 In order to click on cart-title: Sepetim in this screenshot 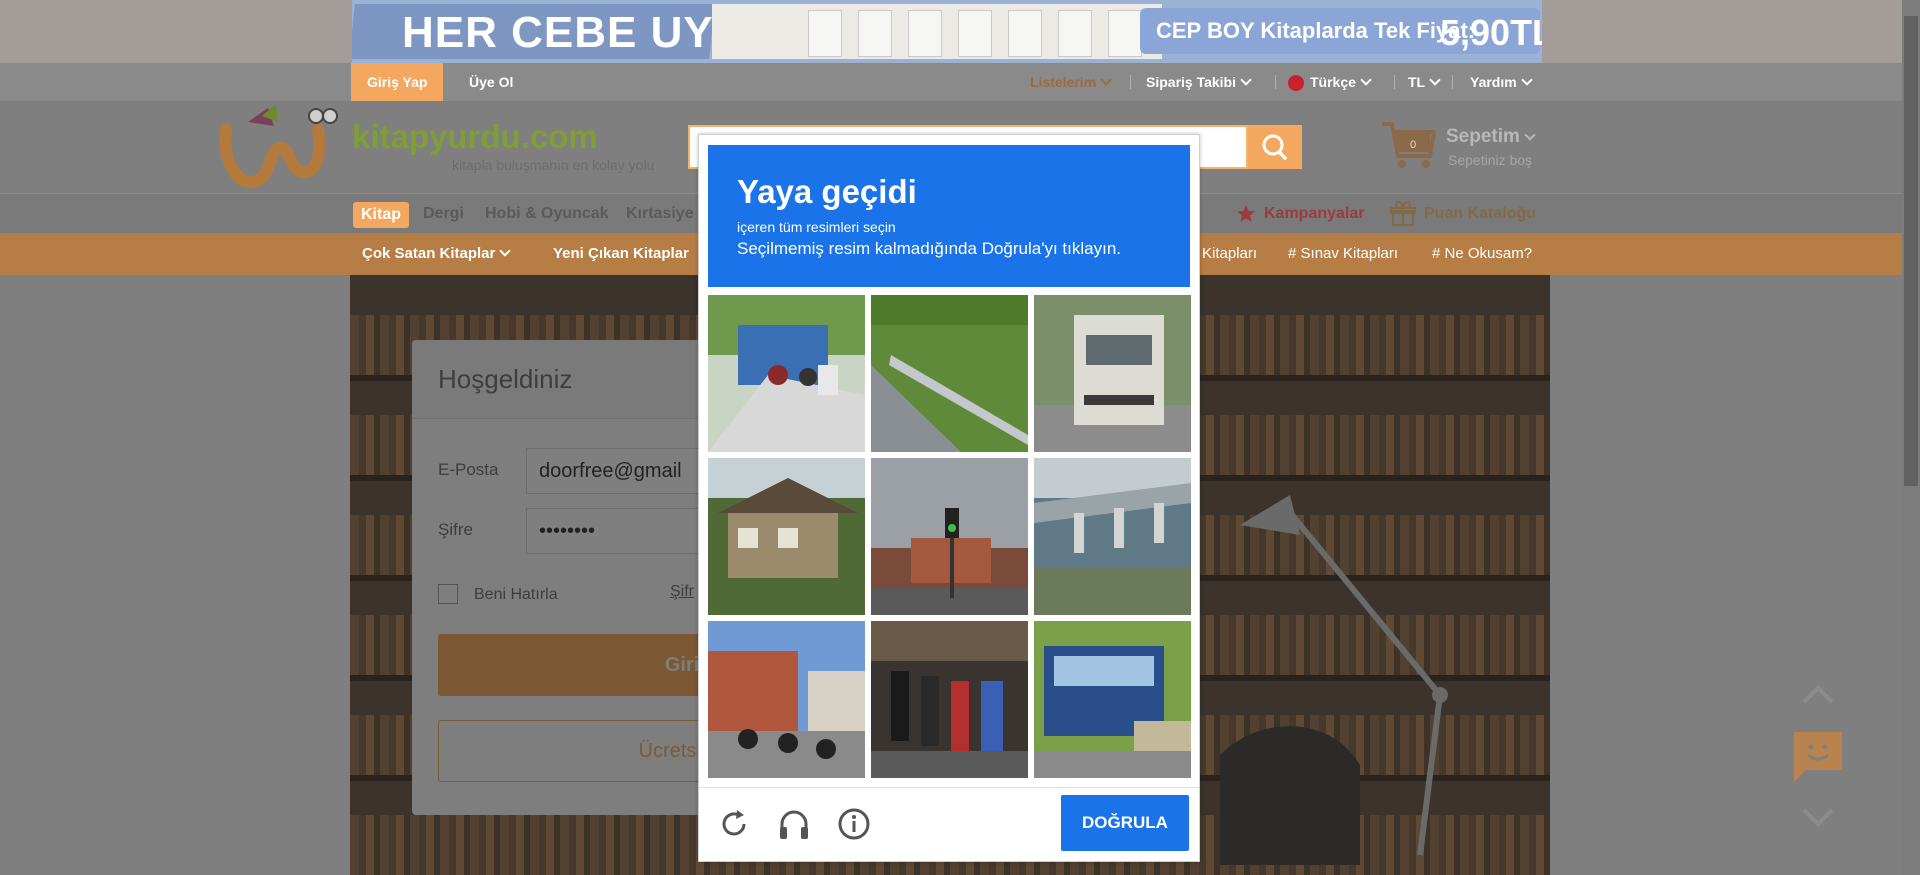, I will do `click(1491, 137)`.